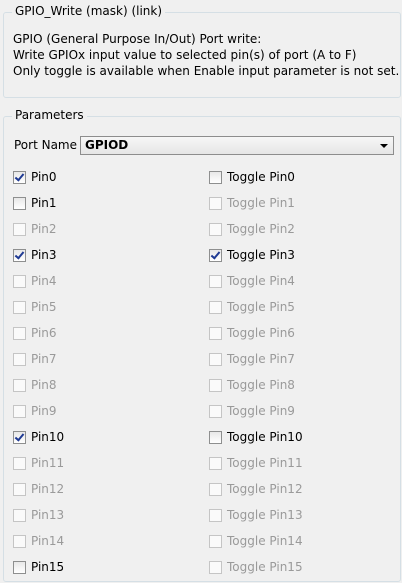  I want to click on pin-checkbox-14: Pin14, so click(38, 541).